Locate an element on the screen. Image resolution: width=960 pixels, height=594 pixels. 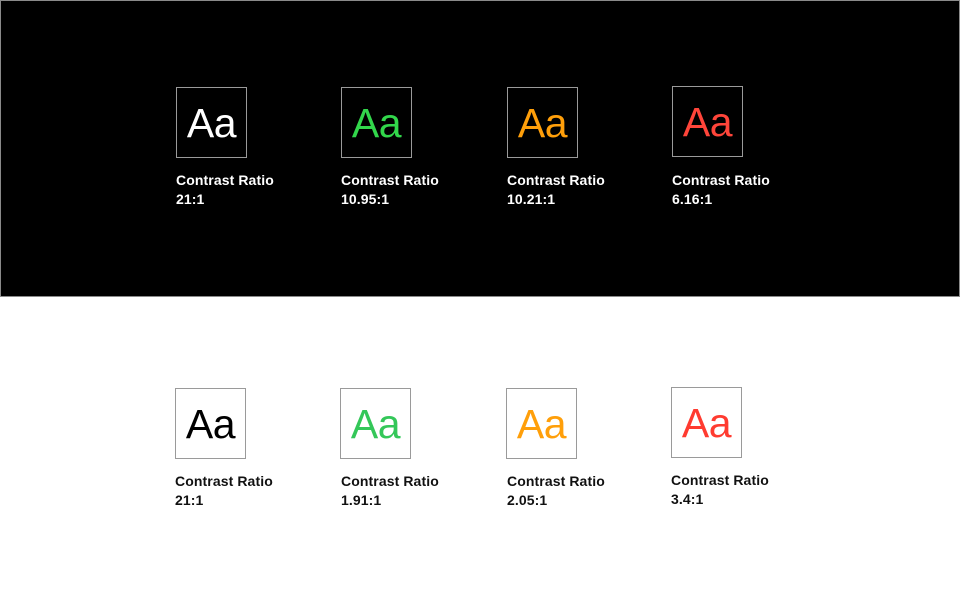
swatch-dark-3: Aa Contrast Ratio 10.21:1 is located at coordinates (577, 148).